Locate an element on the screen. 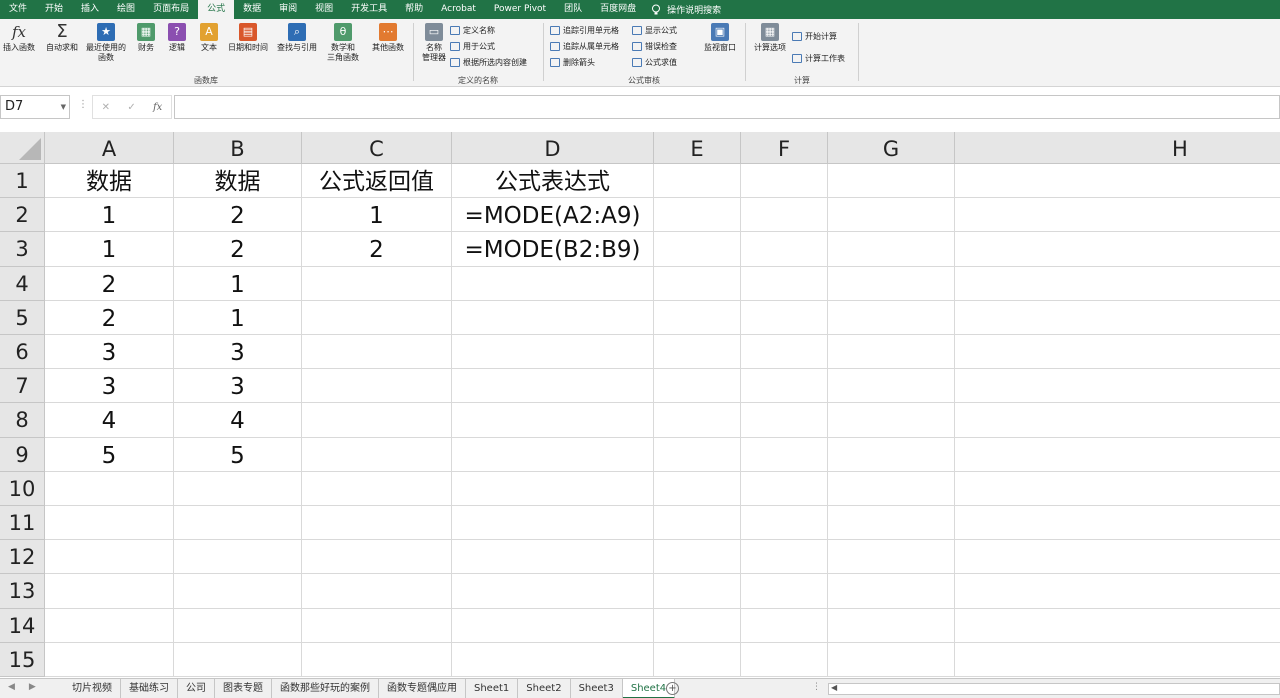  text-button: A 文本 is located at coordinates (209, 38).